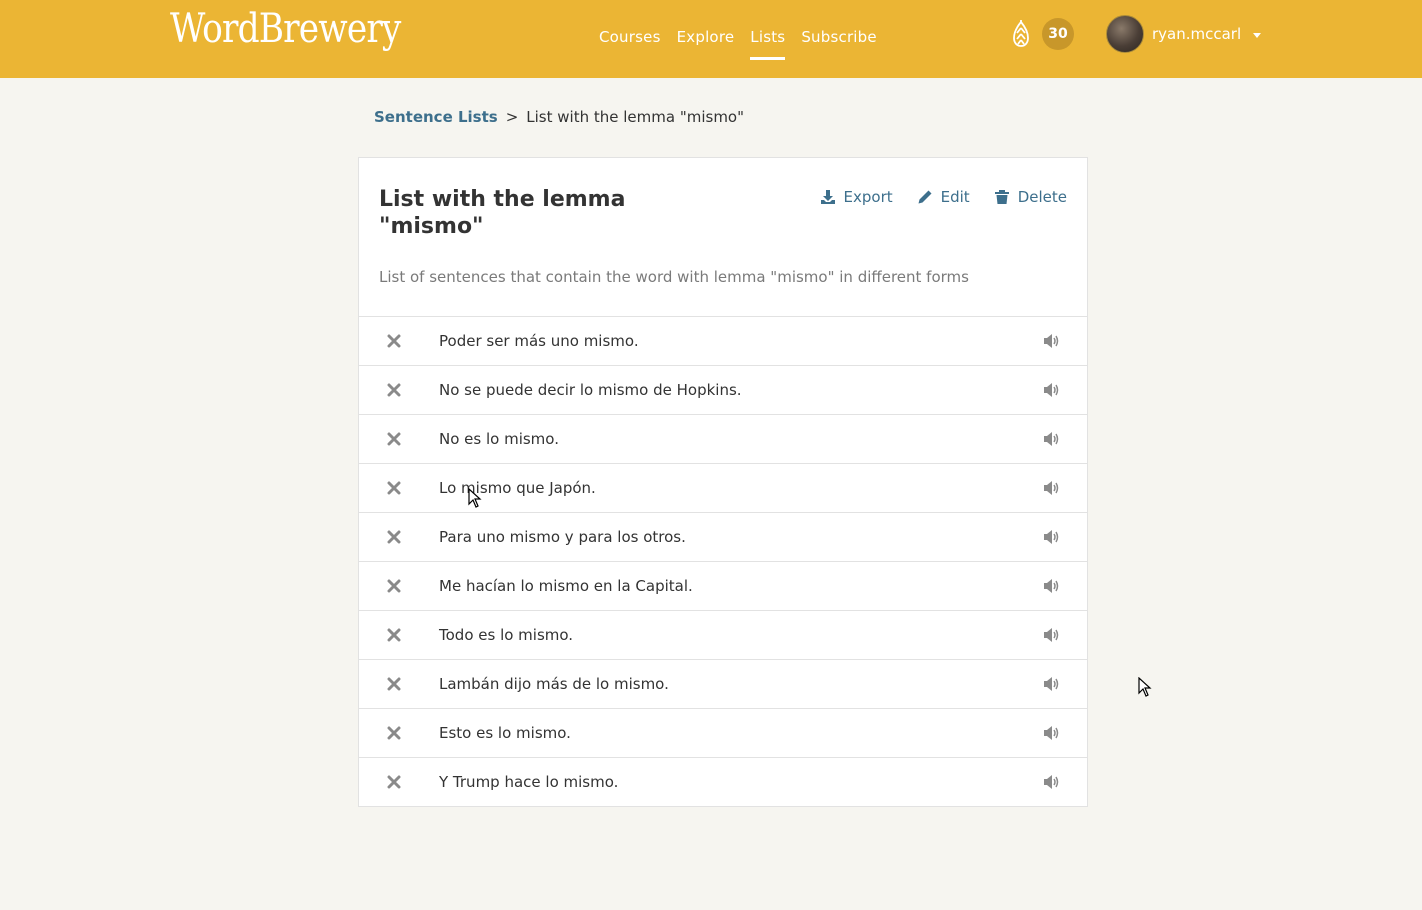  Describe the element at coordinates (566, 586) in the screenshot. I see `sentence-text: Me hacían lo mismo en la Capital.` at that location.